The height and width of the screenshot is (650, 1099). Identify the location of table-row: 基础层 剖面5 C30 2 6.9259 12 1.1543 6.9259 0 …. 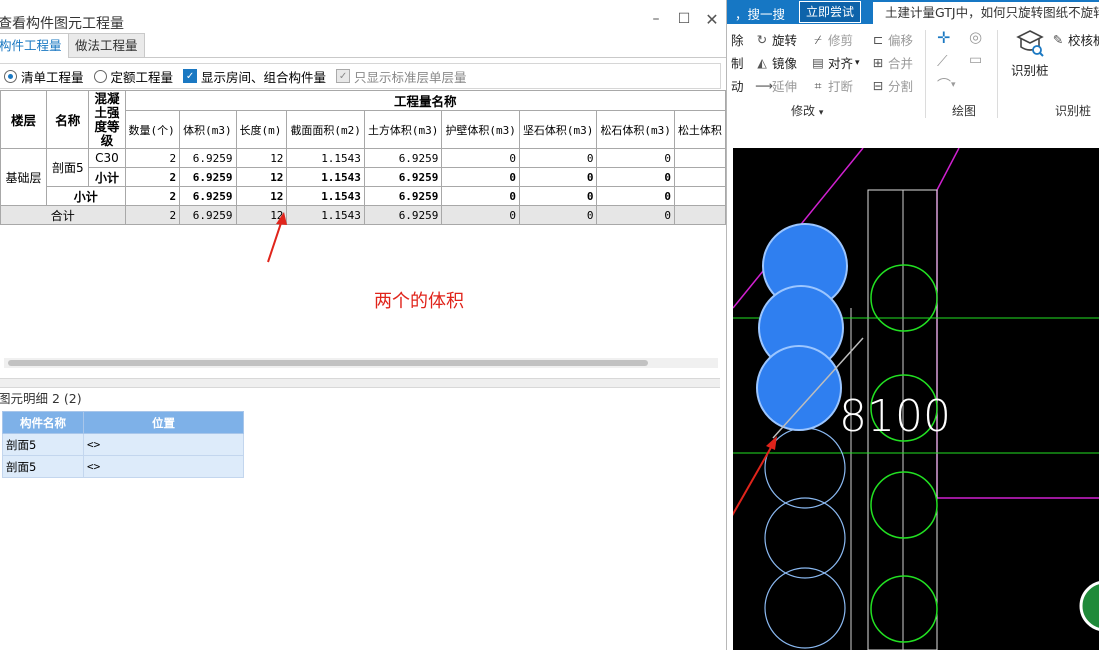
(363, 177).